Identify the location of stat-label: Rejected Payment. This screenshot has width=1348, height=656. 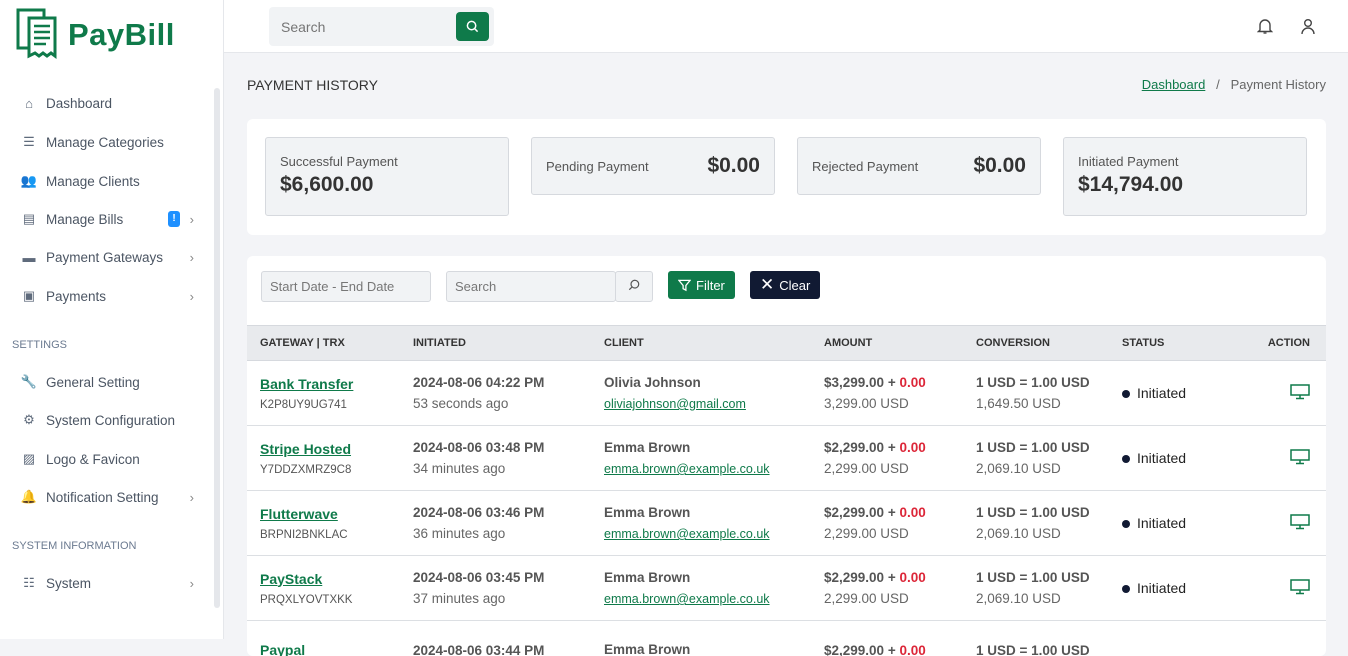
(865, 166).